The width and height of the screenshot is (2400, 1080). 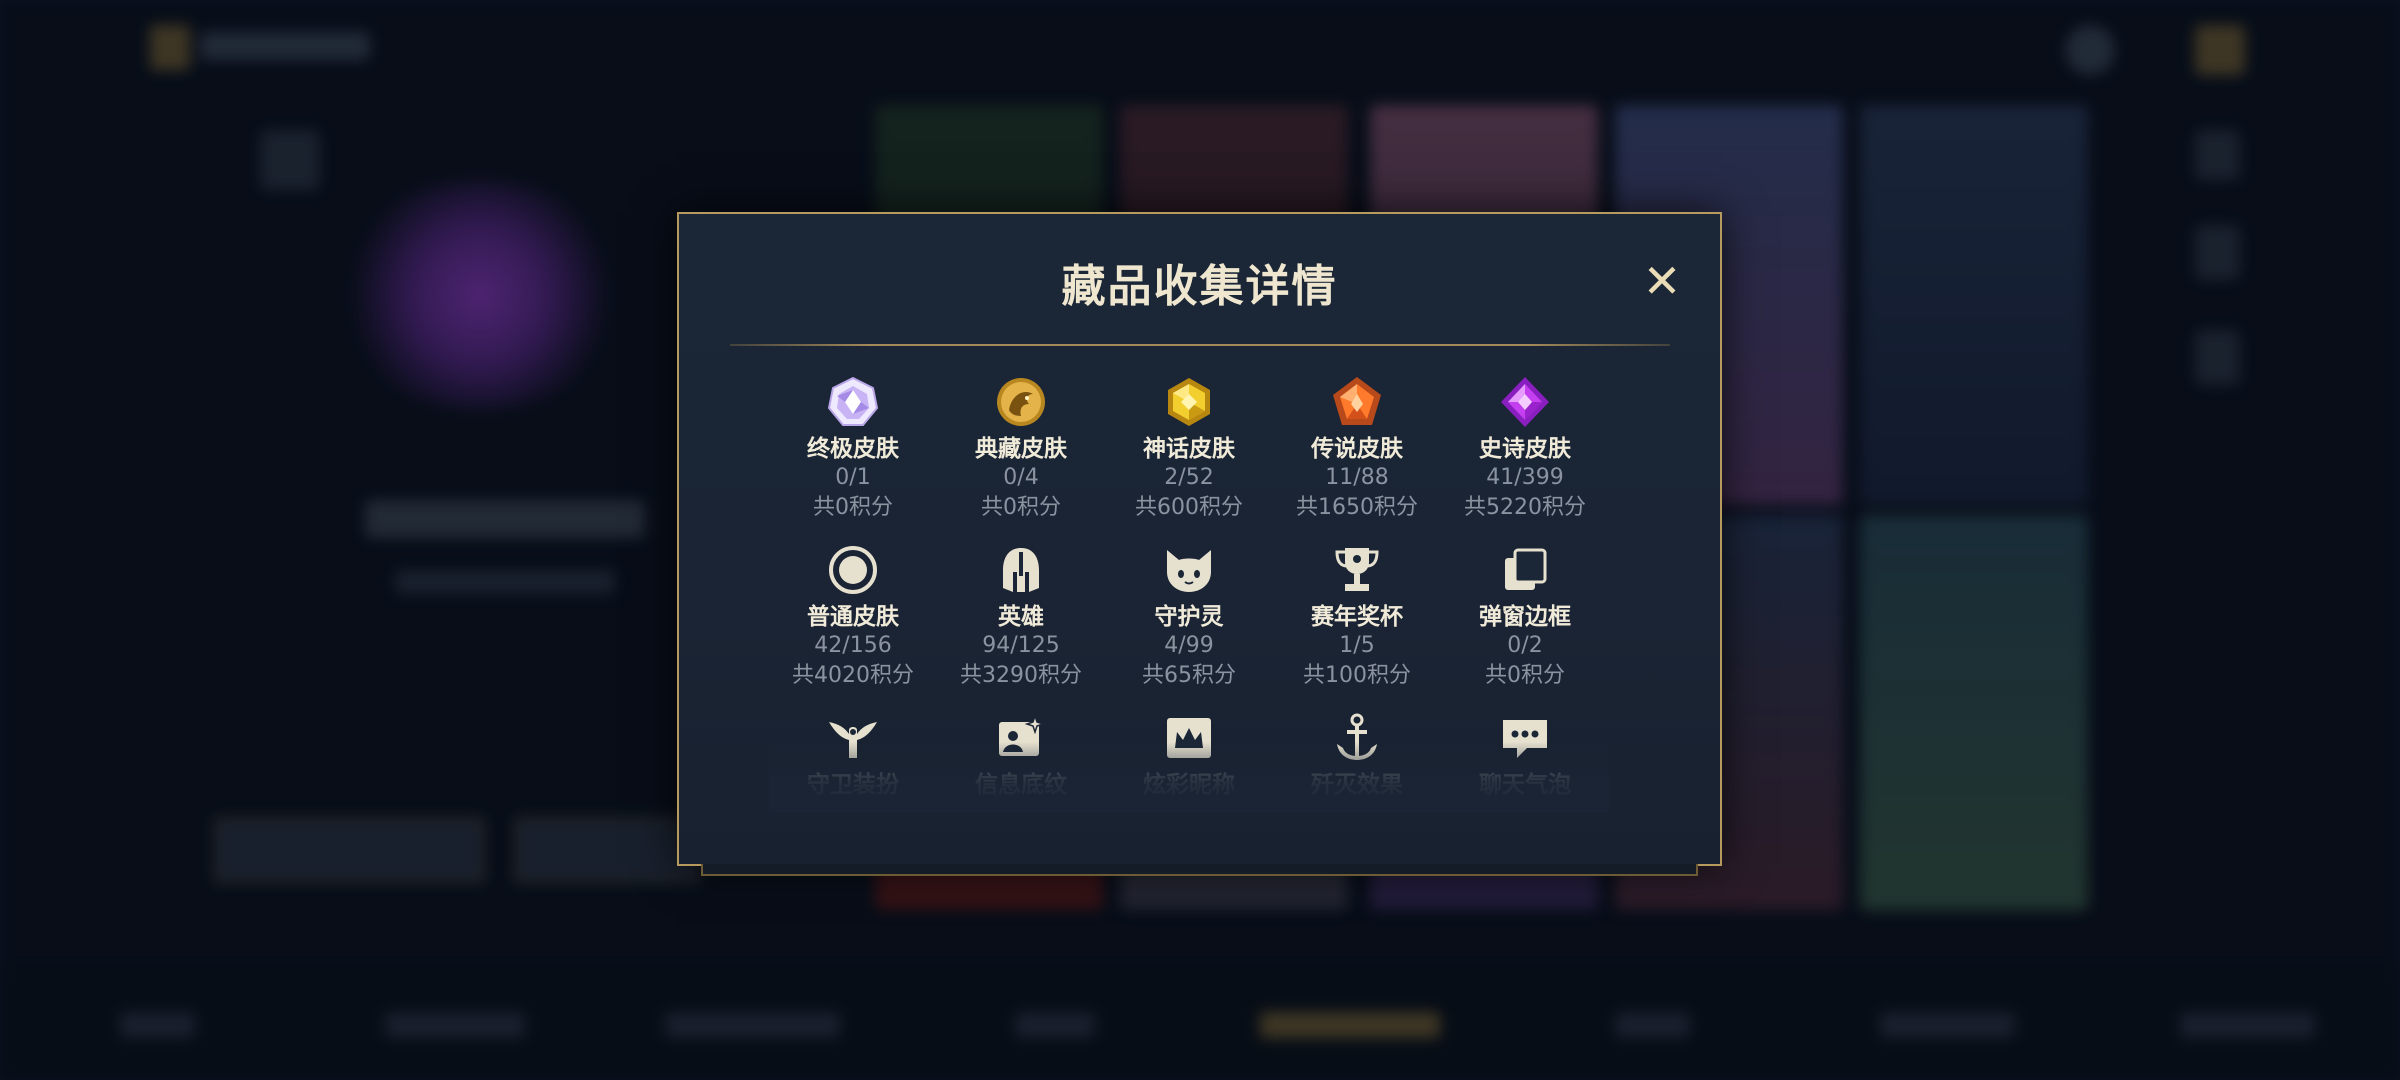 I want to click on category-points: 共3290积分, so click(x=1021, y=675).